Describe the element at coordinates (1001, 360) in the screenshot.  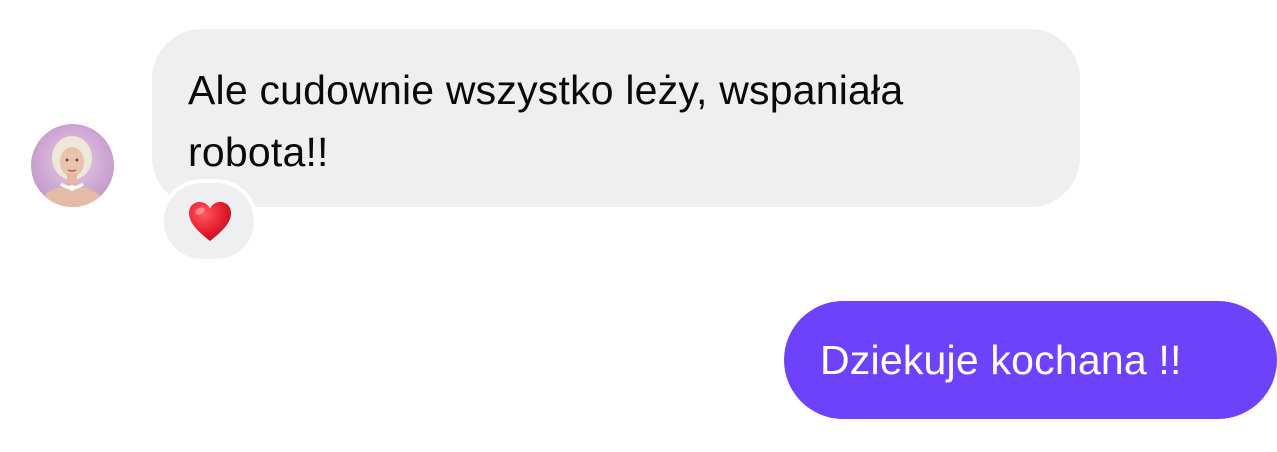
I see `outgoing-message-text: Dziekuje kochana !!` at that location.